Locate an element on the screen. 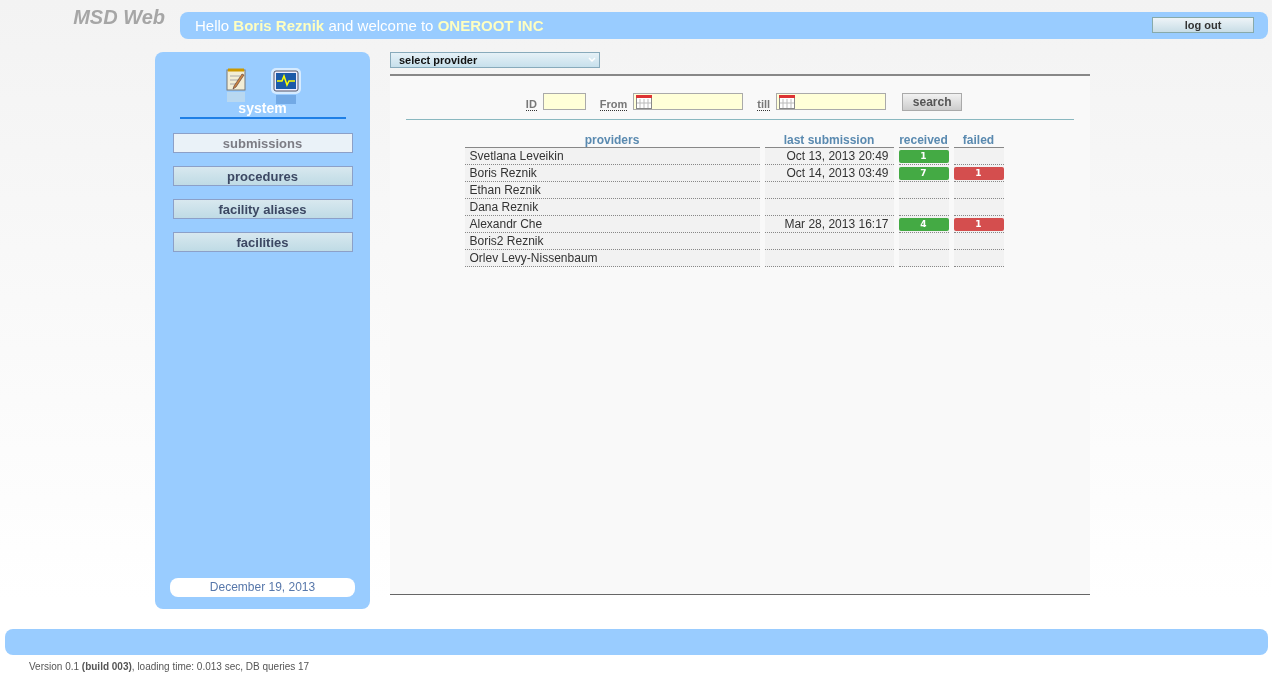  date-label: December 19, 2013 is located at coordinates (262, 587).